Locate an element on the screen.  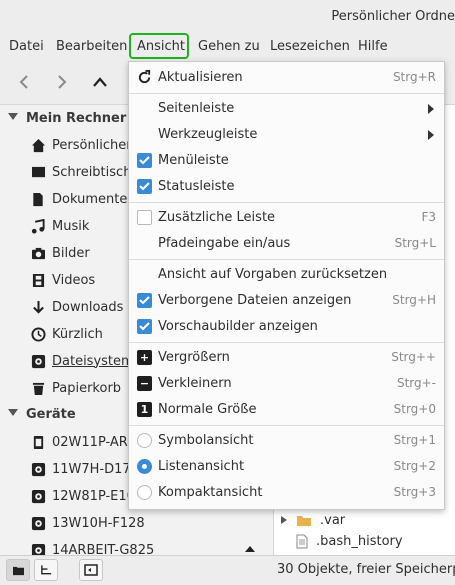
eject-icon is located at coordinates (250, 550).